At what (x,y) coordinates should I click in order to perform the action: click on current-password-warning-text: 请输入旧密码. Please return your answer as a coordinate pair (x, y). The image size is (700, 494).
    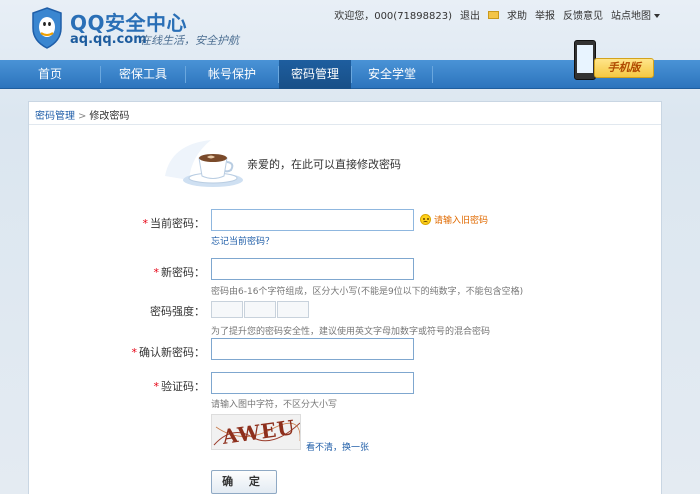
    Looking at the image, I should click on (461, 221).